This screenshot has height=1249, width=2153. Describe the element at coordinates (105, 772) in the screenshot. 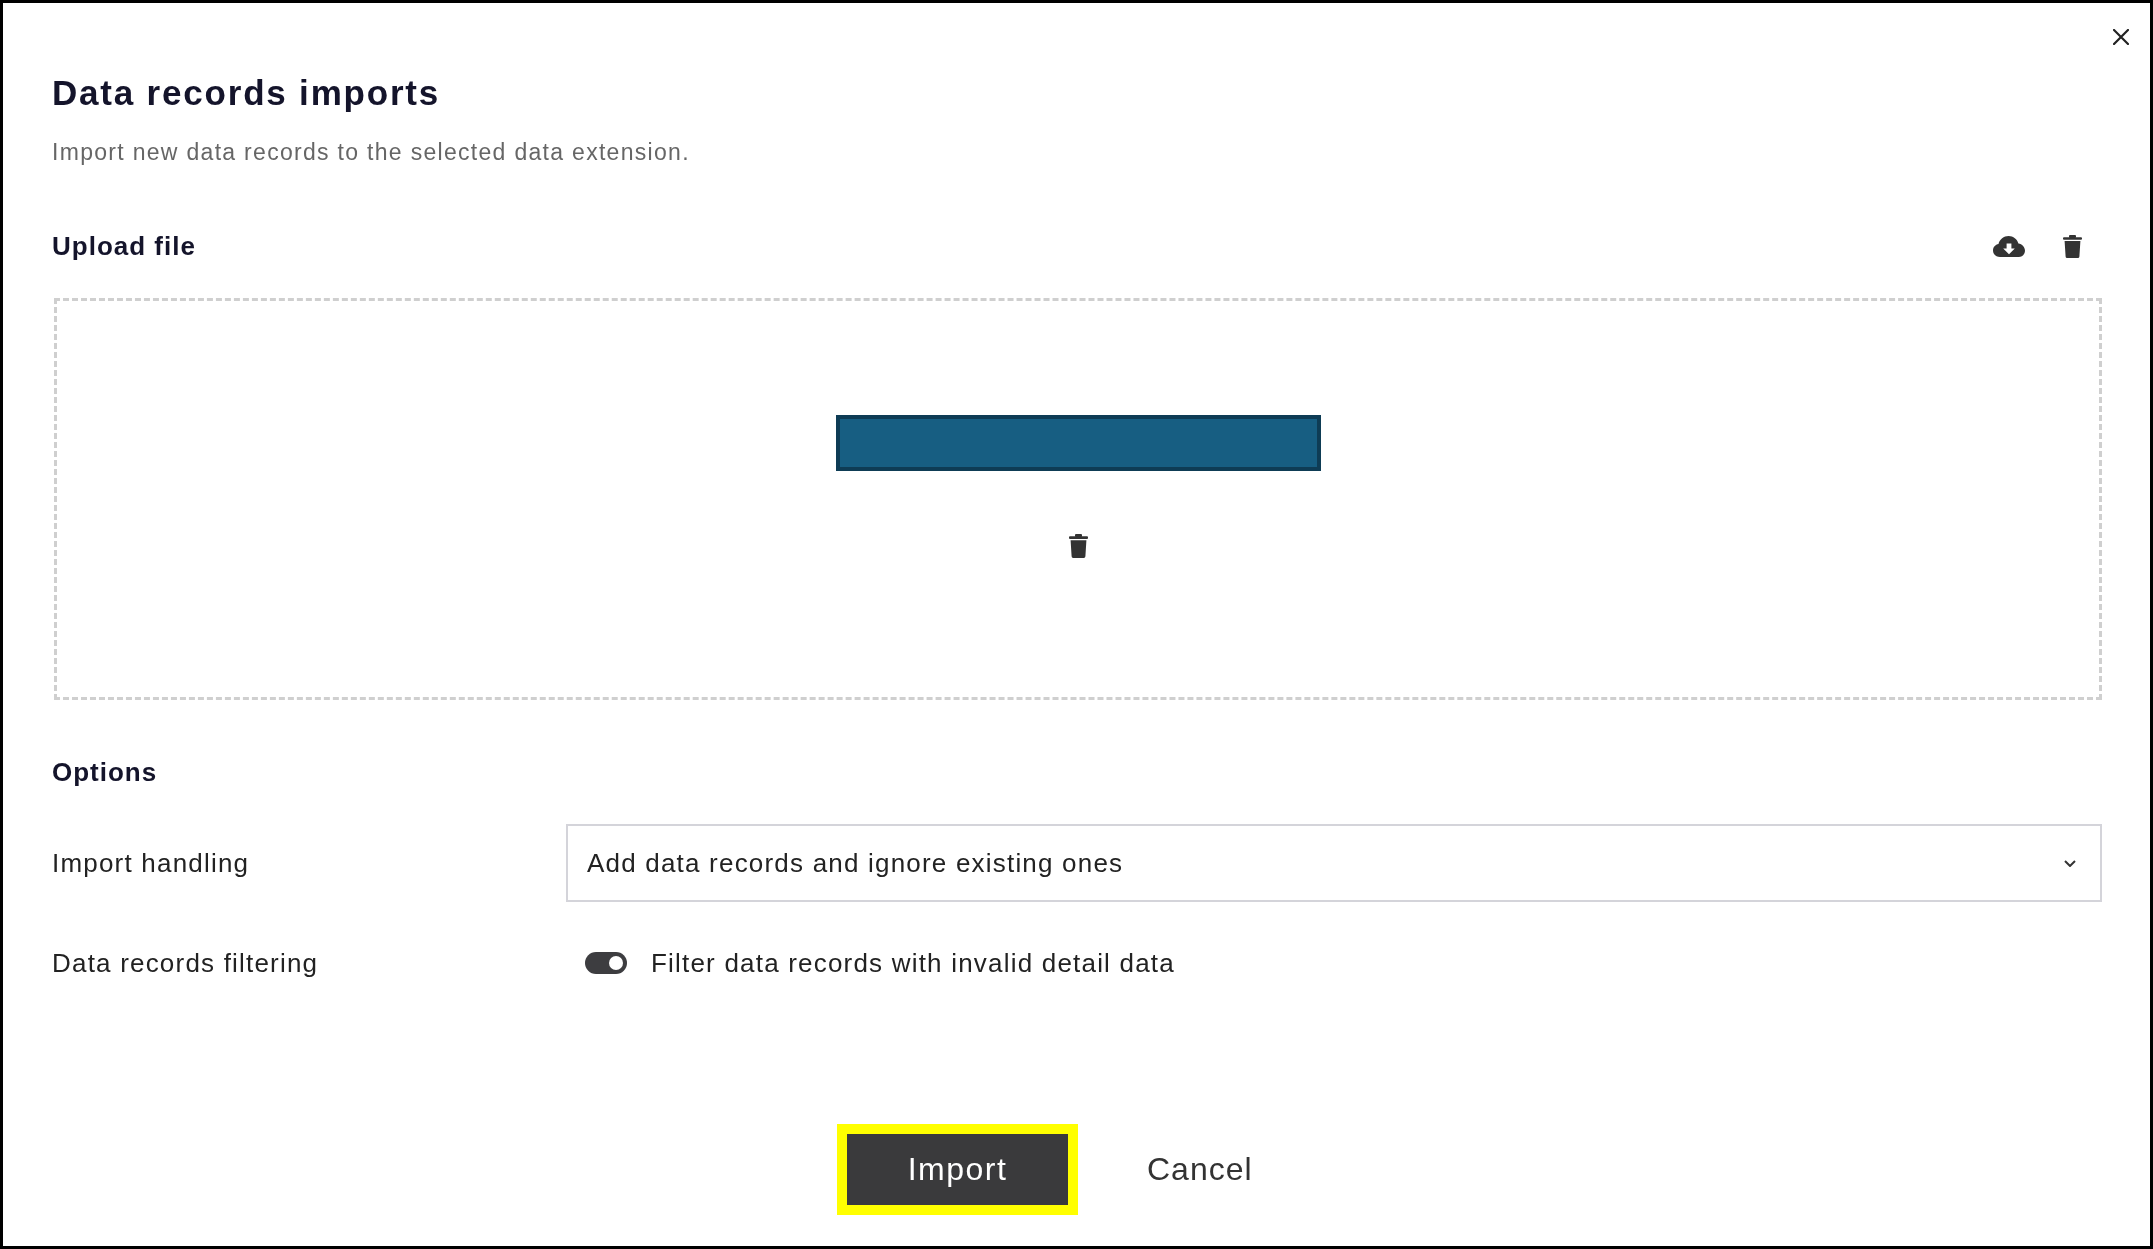

I see `section-heading: Options` at that location.